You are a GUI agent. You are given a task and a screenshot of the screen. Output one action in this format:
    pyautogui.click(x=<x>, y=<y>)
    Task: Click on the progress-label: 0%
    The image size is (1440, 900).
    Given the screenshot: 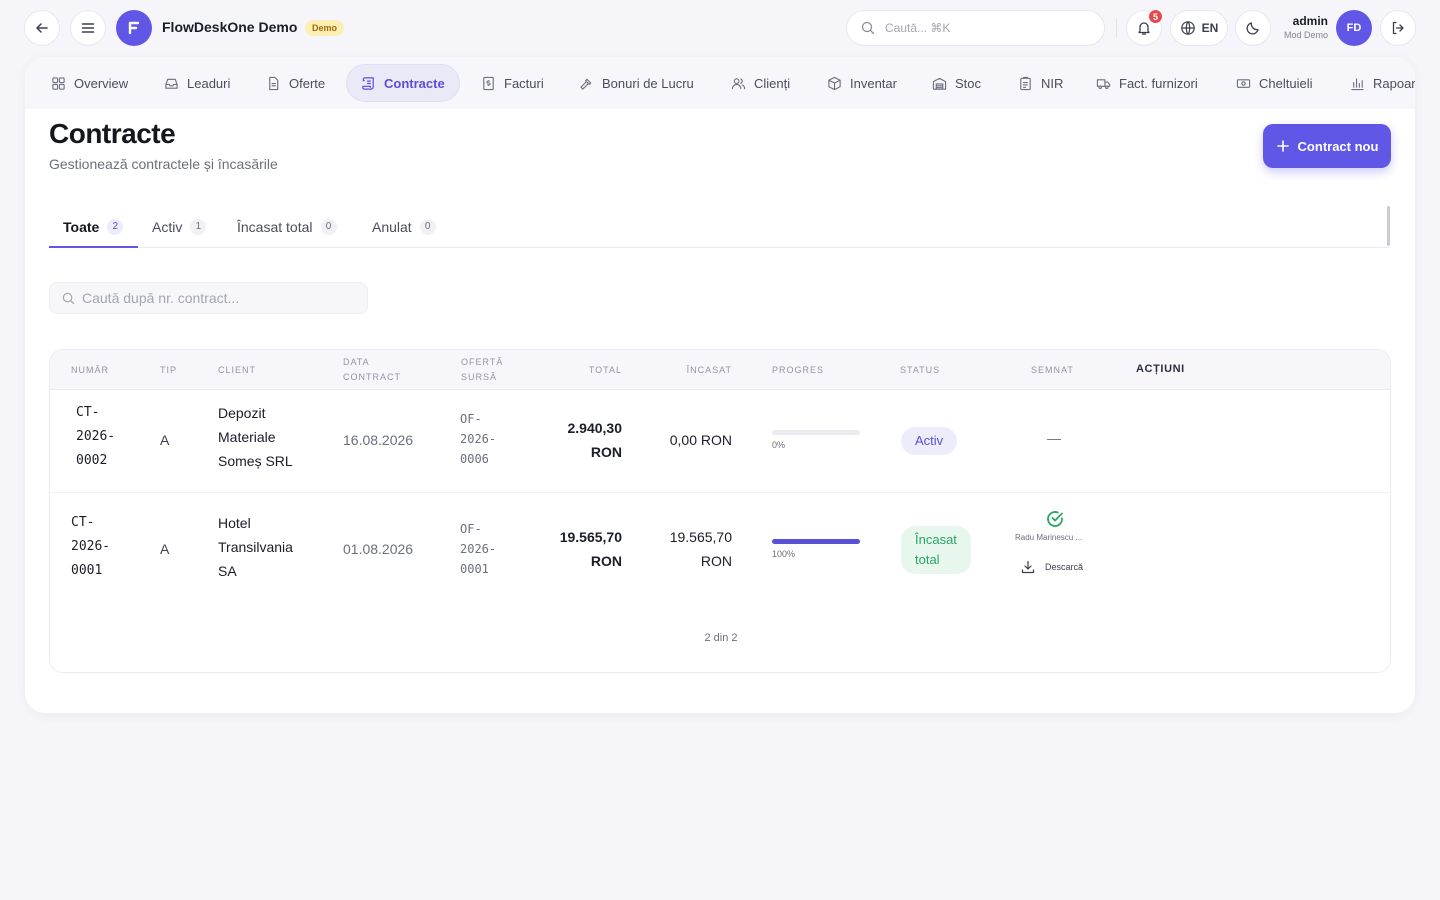 What is the action you would take?
    pyautogui.click(x=779, y=445)
    